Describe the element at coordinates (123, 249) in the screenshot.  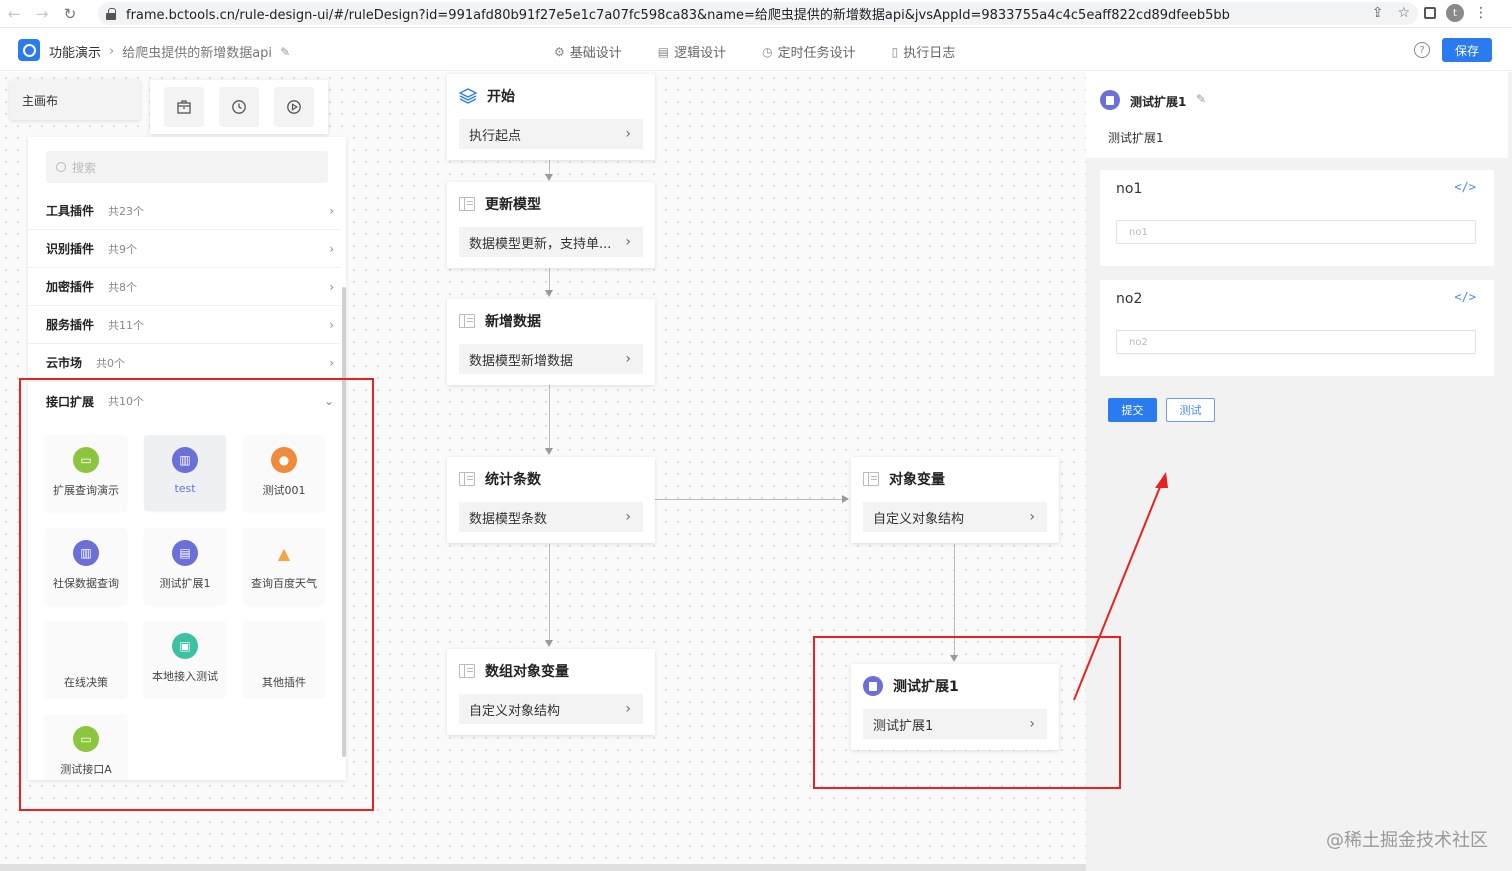
I see `category-count: 共9个` at that location.